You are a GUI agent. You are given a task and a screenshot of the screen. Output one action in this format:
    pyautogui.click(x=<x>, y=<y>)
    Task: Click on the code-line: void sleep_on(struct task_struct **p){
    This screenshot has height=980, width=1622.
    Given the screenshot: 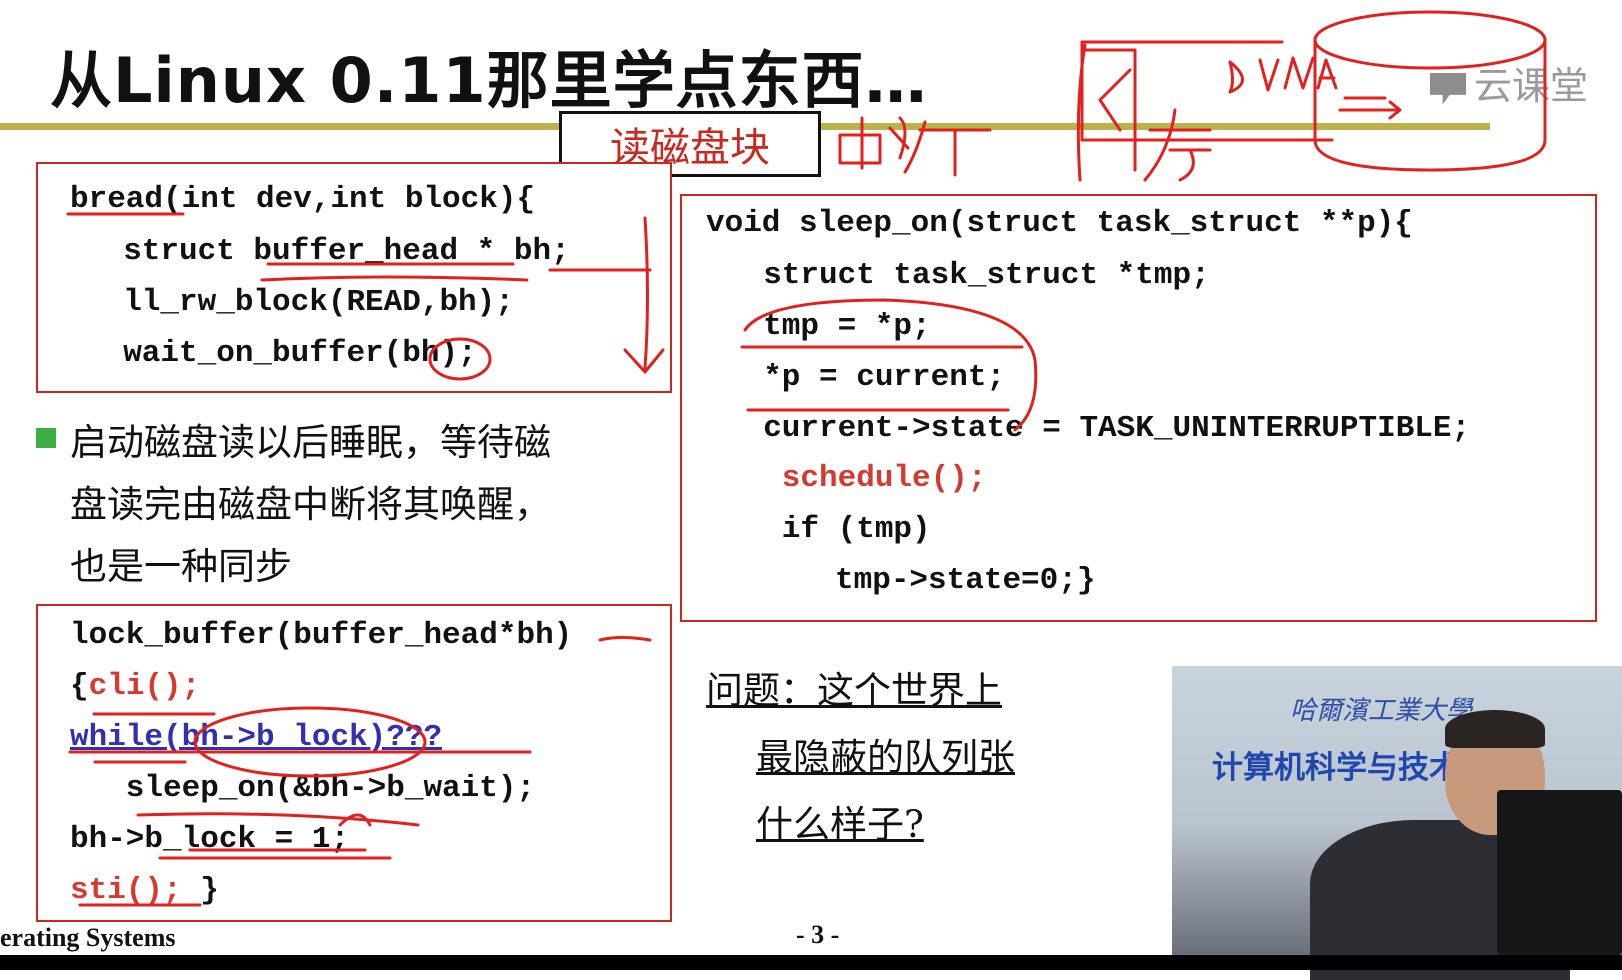 What is the action you would take?
    pyautogui.click(x=1059, y=223)
    